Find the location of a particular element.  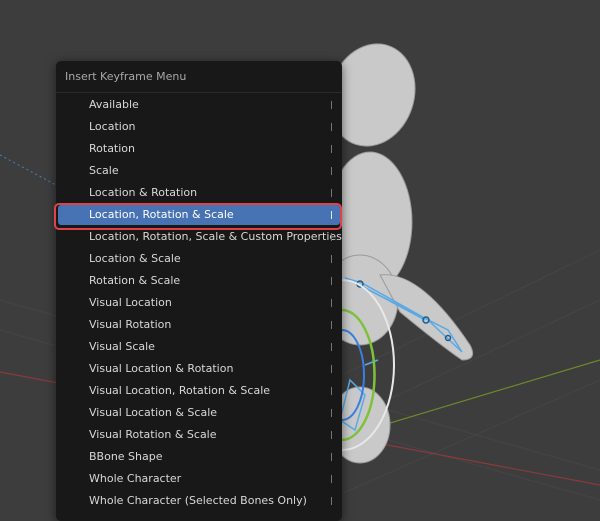

menu-item: Visual Location is located at coordinates (199, 303).